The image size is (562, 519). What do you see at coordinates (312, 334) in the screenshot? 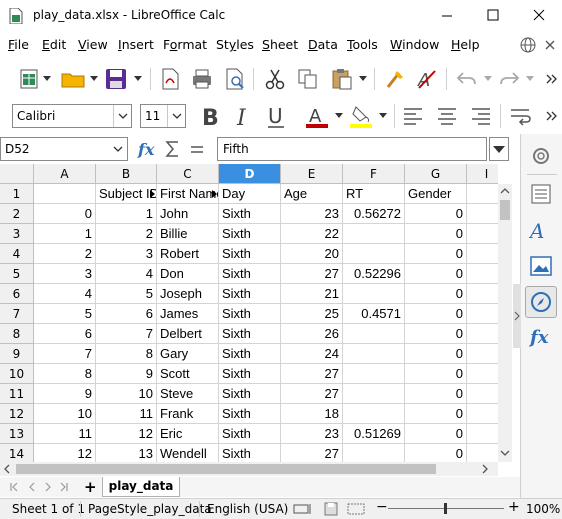
I see `cell-e8: 26` at bounding box center [312, 334].